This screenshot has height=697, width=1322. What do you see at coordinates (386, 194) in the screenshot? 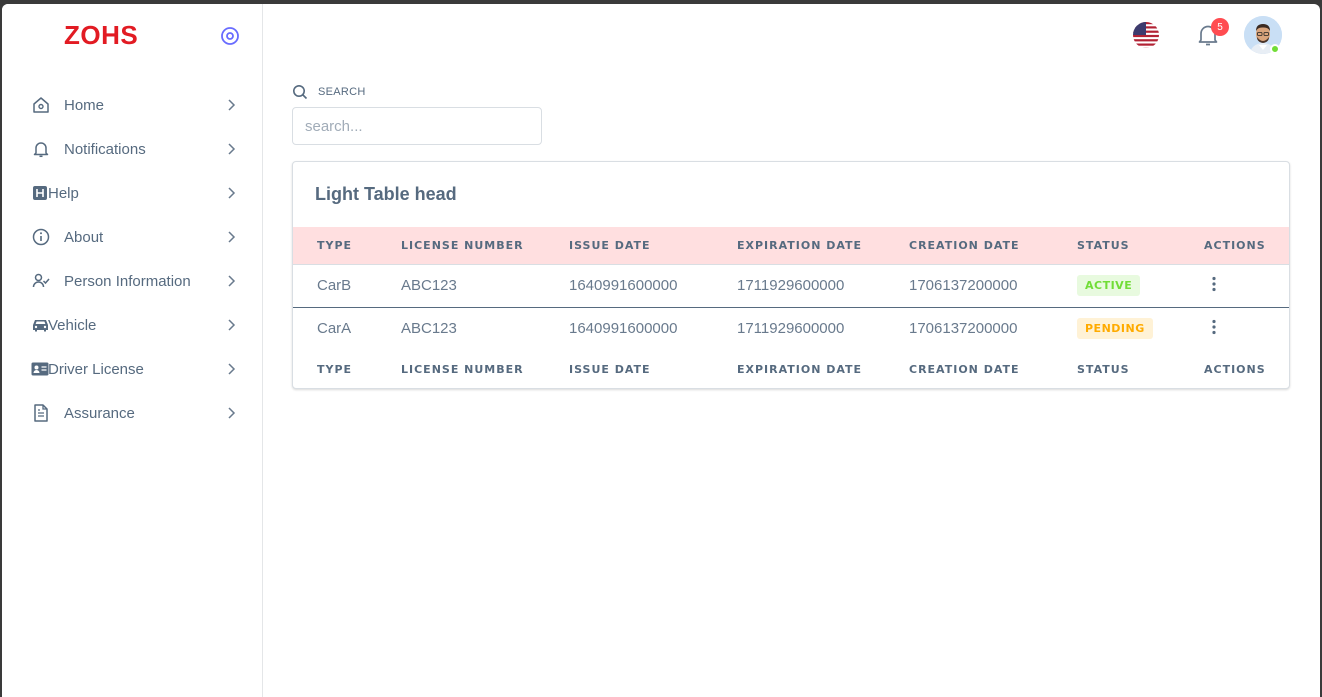
I see `card-title: Light Table head` at bounding box center [386, 194].